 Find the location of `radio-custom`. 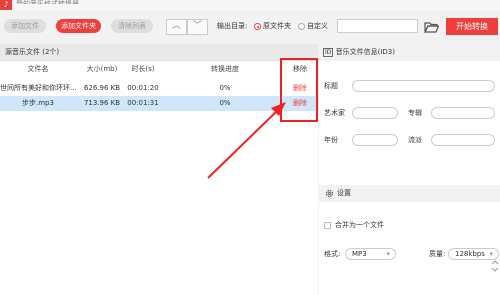

radio-custom is located at coordinates (301, 26).